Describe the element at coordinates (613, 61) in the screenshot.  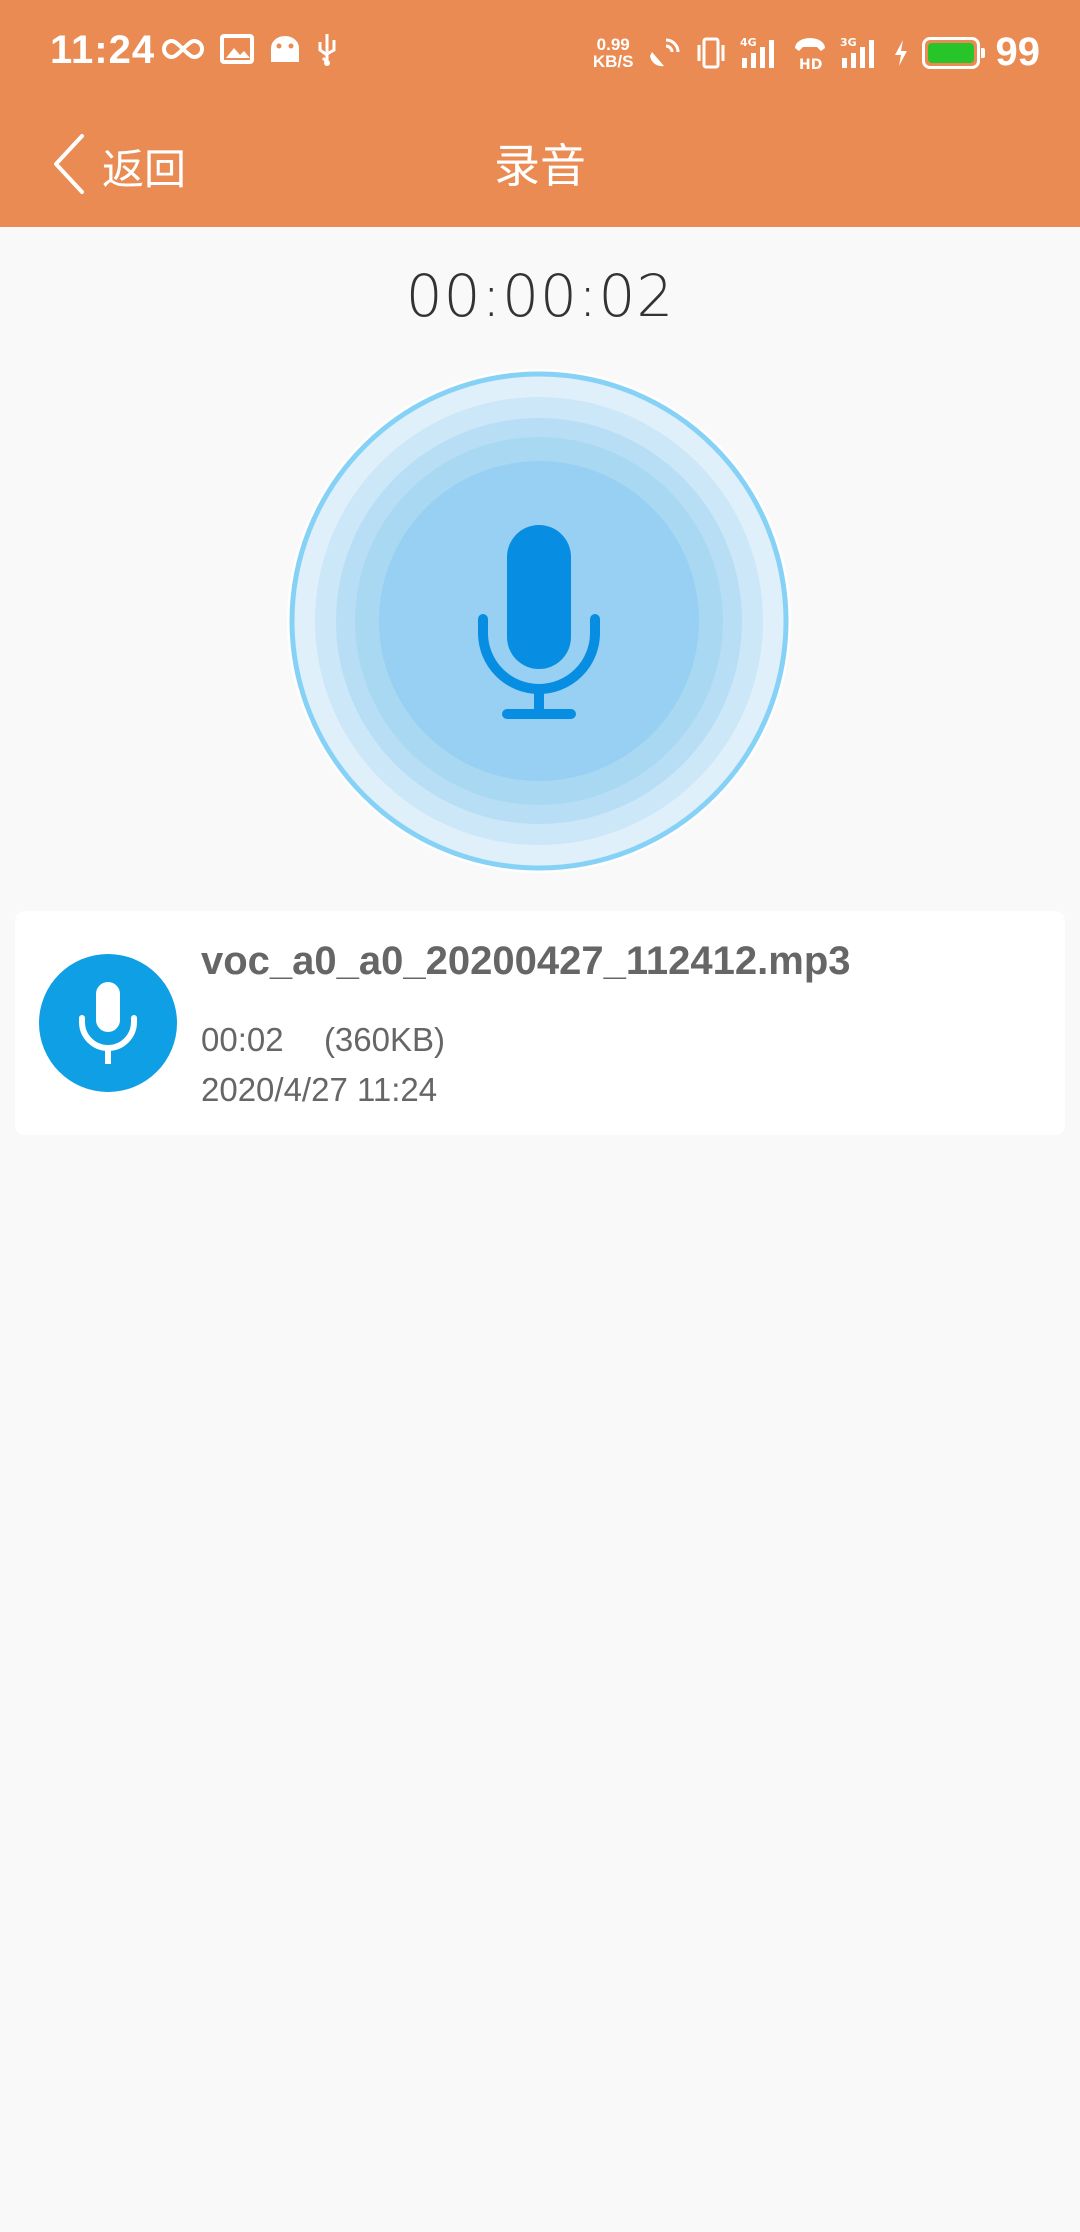
I see `network-speed-unit: KB/S` at that location.